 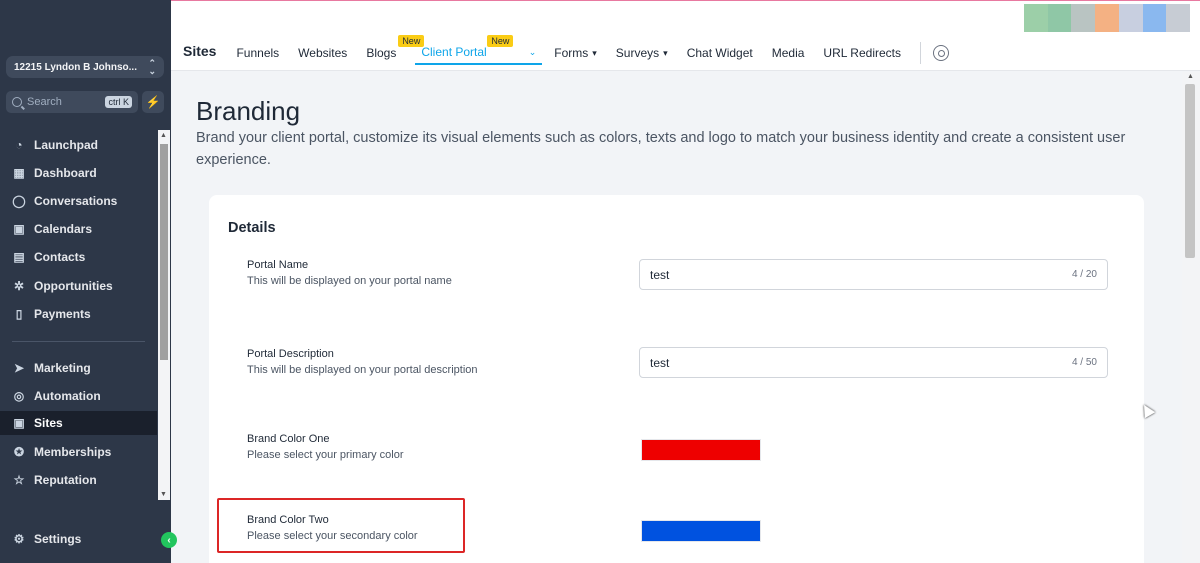 I want to click on star-icon: ☆, so click(x=19, y=480).